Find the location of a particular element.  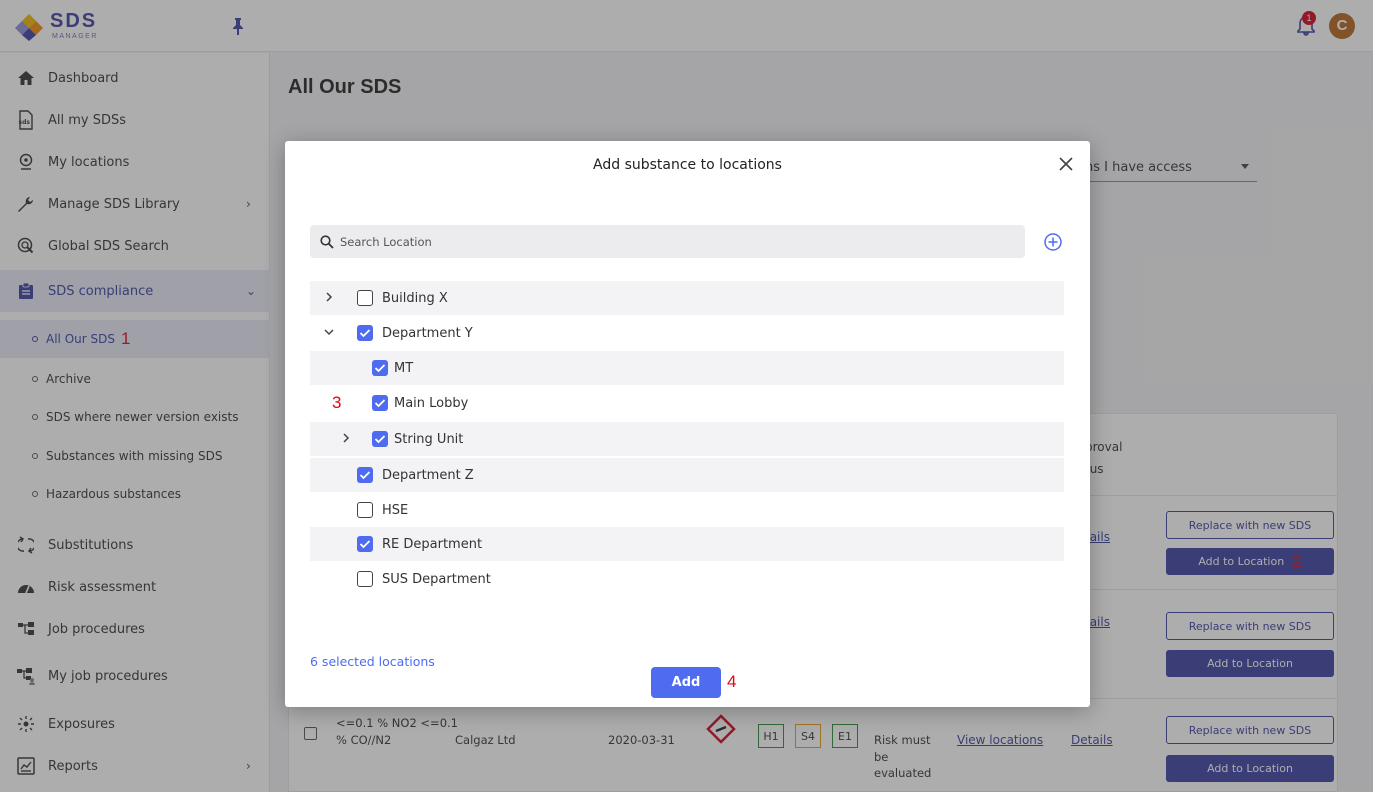

annotation-marker-3: 3 is located at coordinates (337, 402).